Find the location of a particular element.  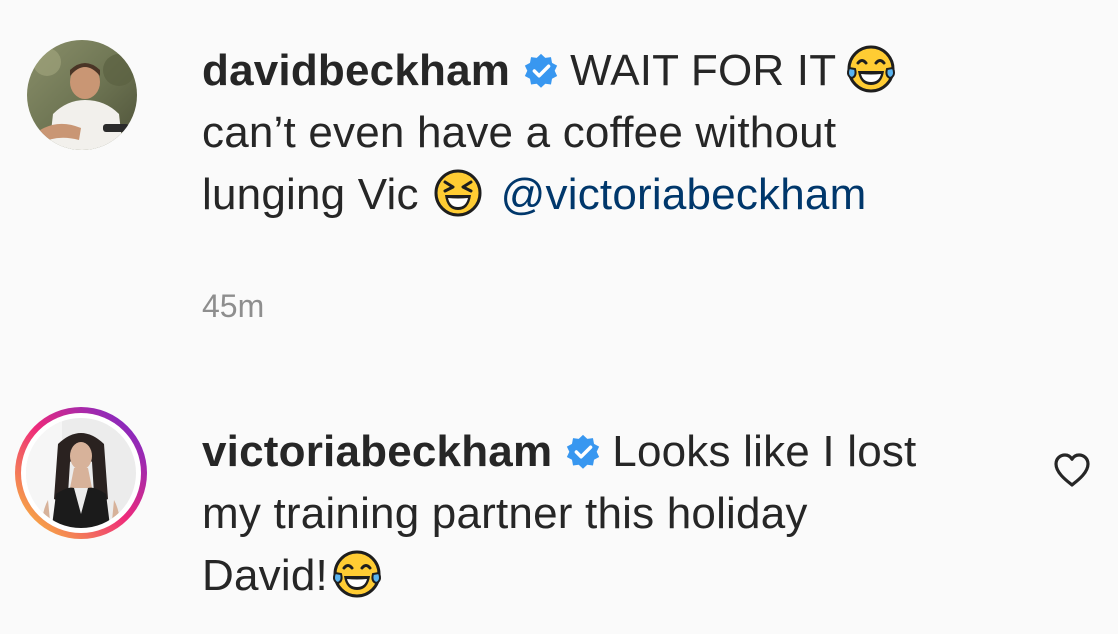

like-heart-icon is located at coordinates (1072, 470).